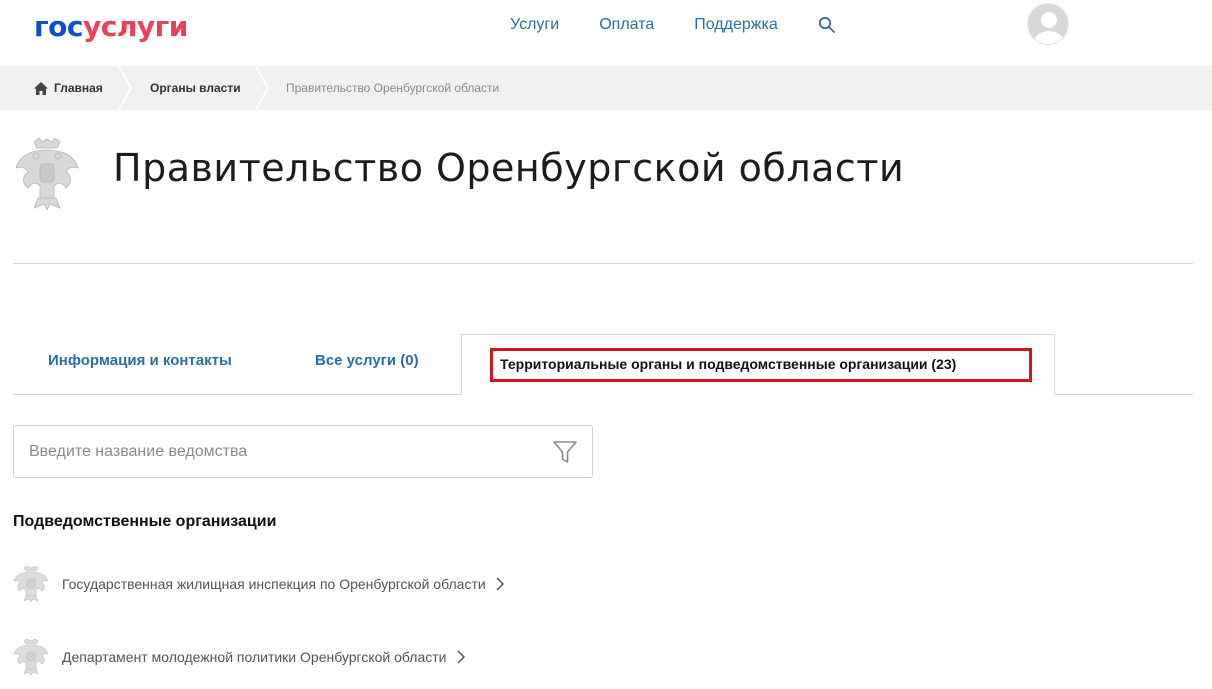  What do you see at coordinates (509, 168) in the screenshot?
I see `page-title: Правительство Оренбургской области` at bounding box center [509, 168].